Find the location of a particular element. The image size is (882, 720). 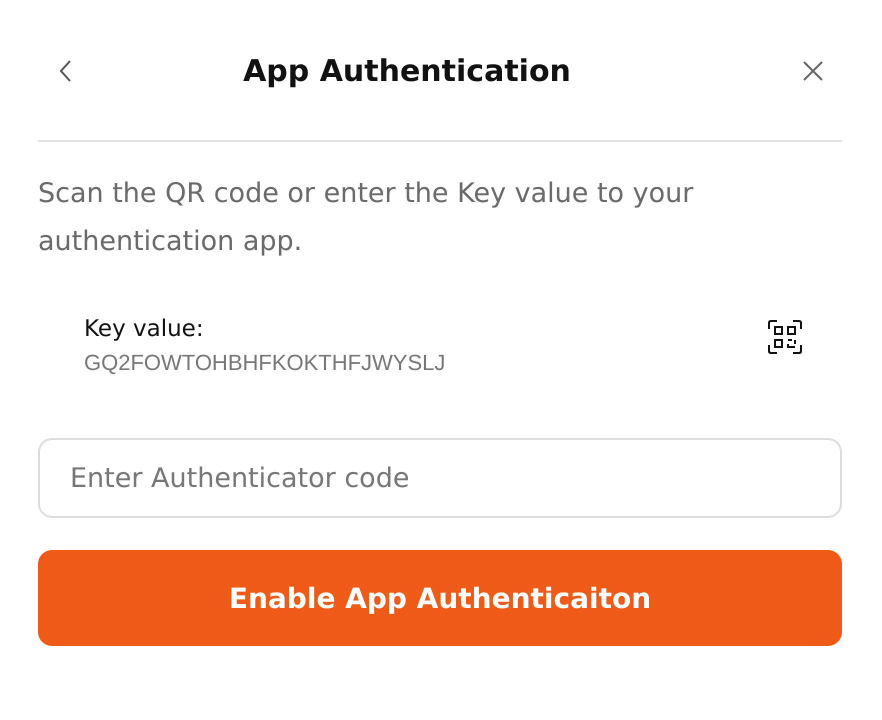

back-icon is located at coordinates (65, 71).